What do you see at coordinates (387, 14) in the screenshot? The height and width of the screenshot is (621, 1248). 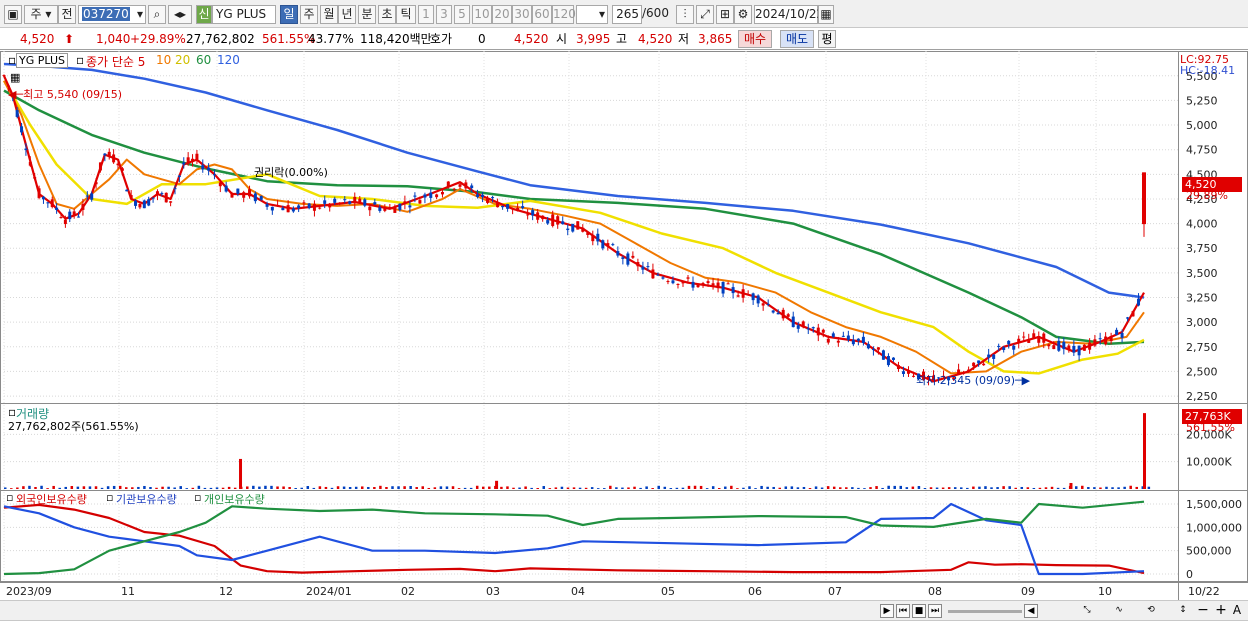 I see `period-second: 초` at bounding box center [387, 14].